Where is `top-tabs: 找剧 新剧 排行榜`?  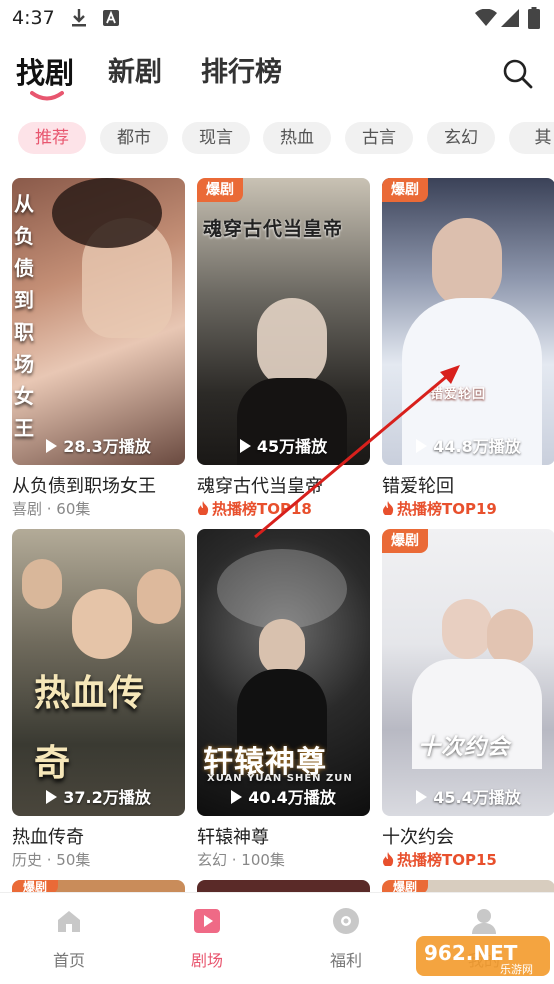 top-tabs: 找剧 新剧 排行榜 is located at coordinates (277, 80).